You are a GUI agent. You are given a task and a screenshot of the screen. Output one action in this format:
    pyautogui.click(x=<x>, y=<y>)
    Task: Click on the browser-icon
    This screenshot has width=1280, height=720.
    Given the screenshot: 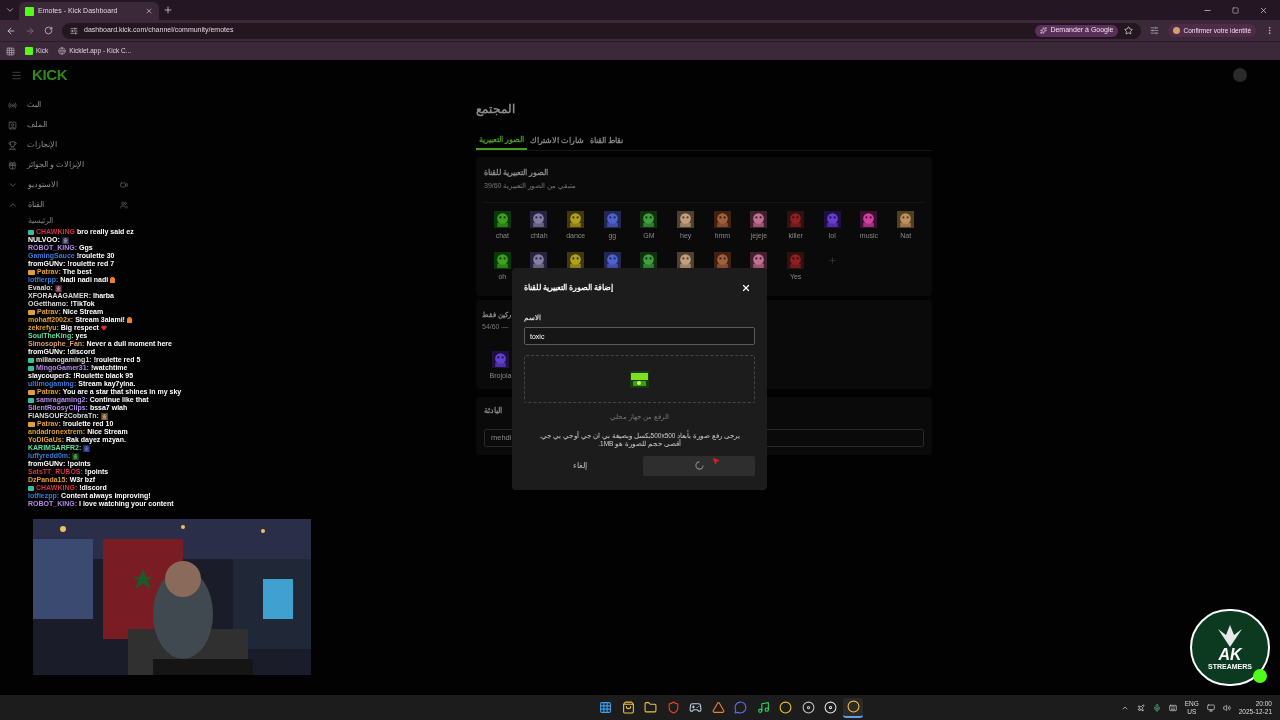 What is the action you would take?
    pyautogui.click(x=853, y=707)
    